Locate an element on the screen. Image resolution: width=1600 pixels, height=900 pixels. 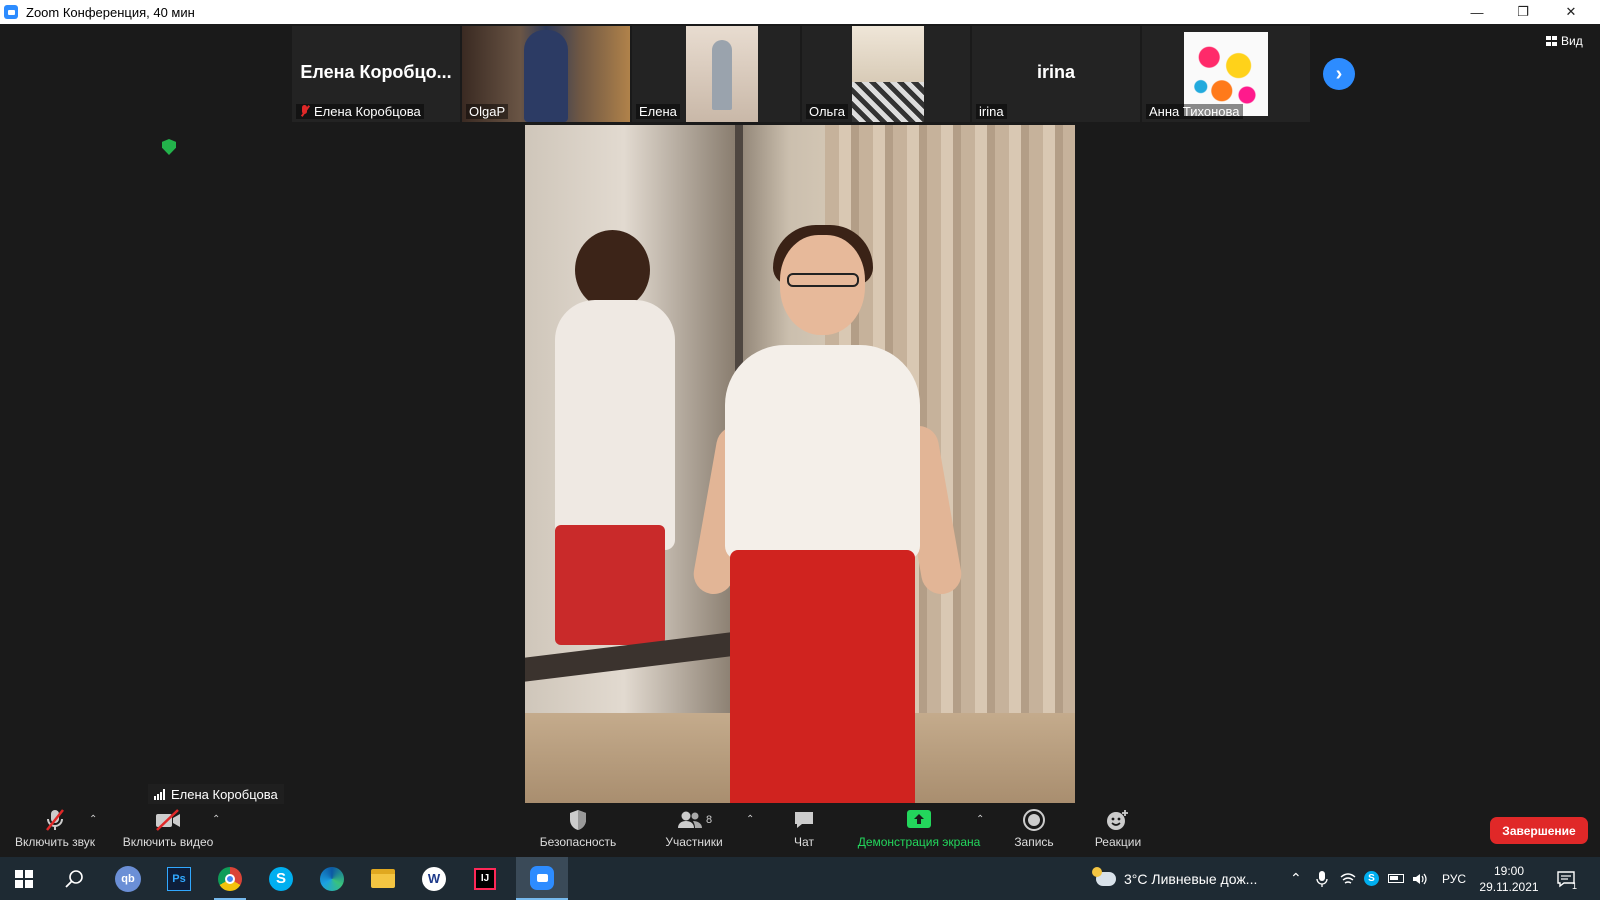
chat-bubble-icon is located at coordinates (804, 820).